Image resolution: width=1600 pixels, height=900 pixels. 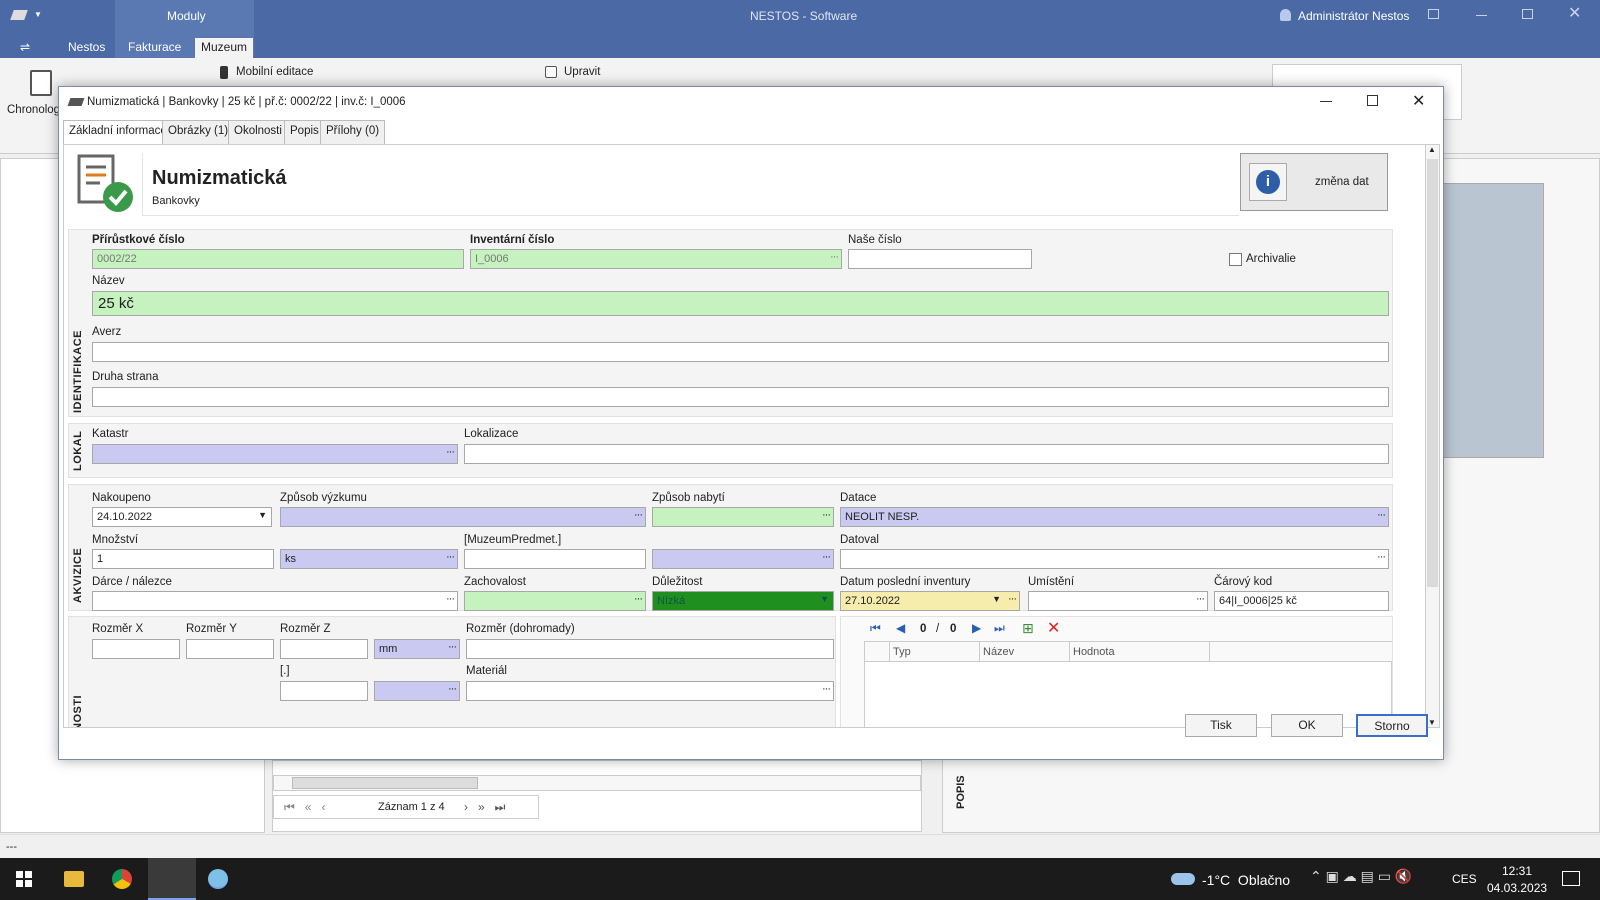 I want to click on dialog-close-button: ✕, so click(x=1418, y=101).